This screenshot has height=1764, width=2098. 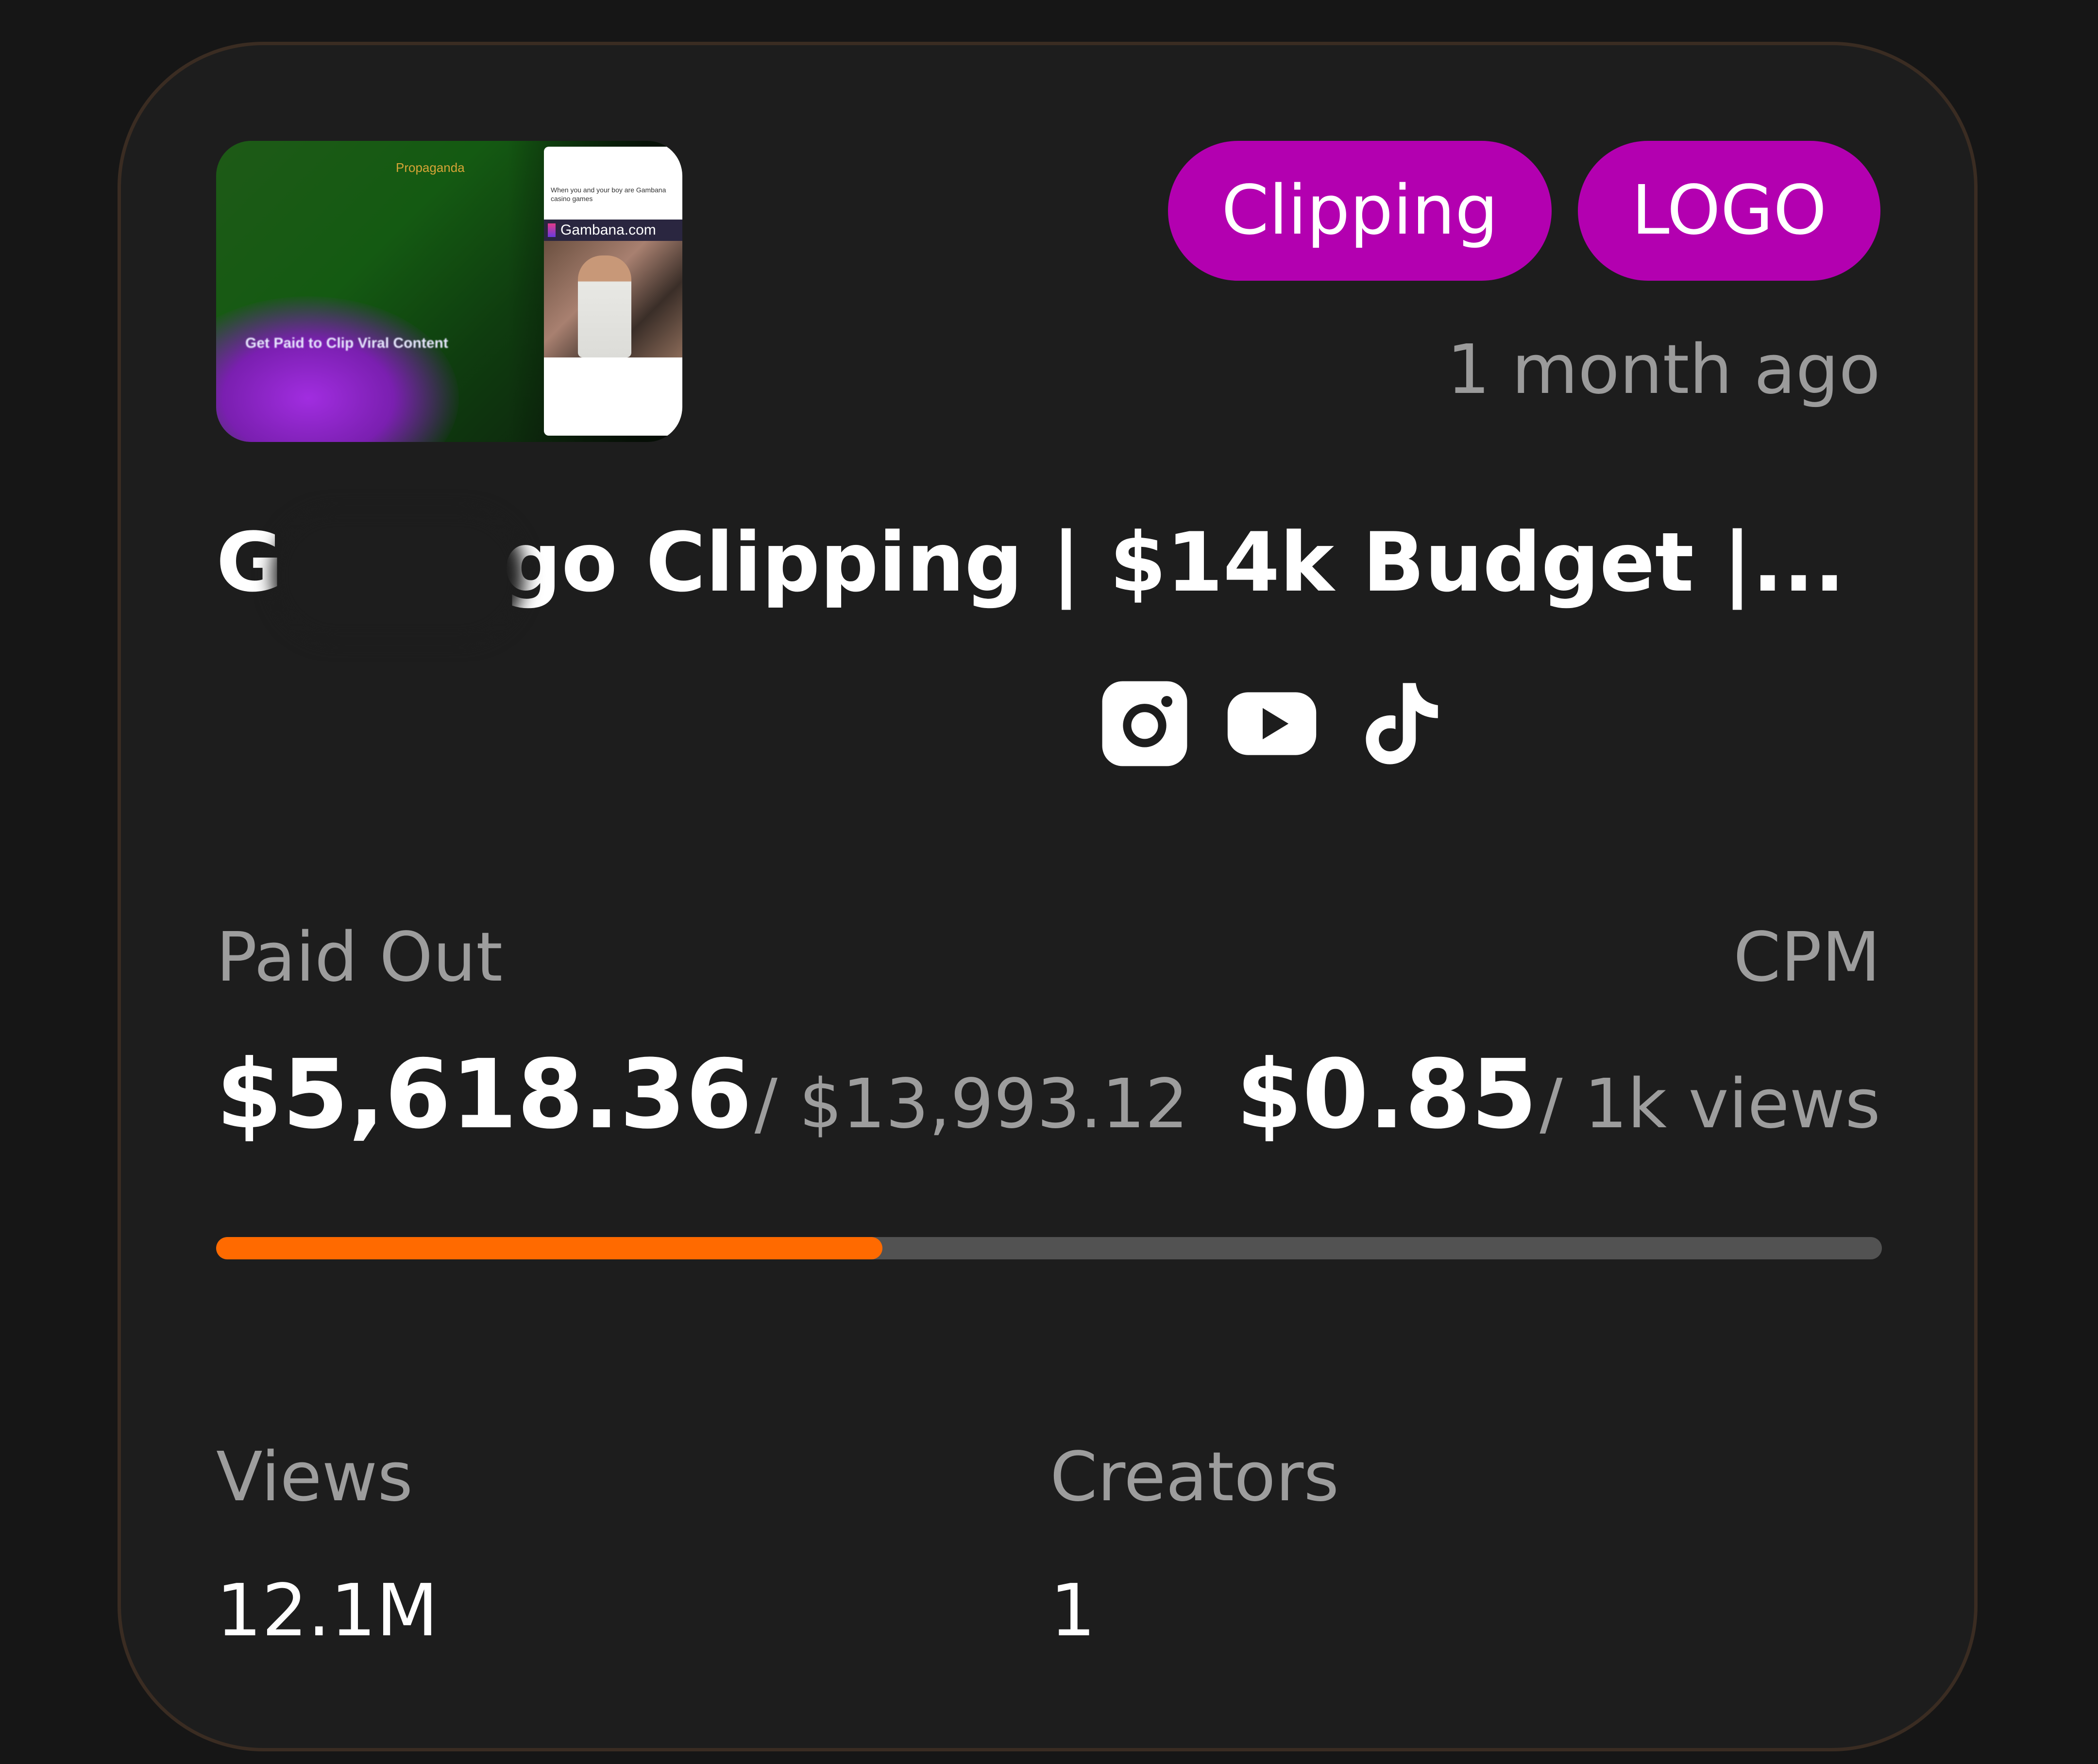 I want to click on budget-progress-fill, so click(x=549, y=1248).